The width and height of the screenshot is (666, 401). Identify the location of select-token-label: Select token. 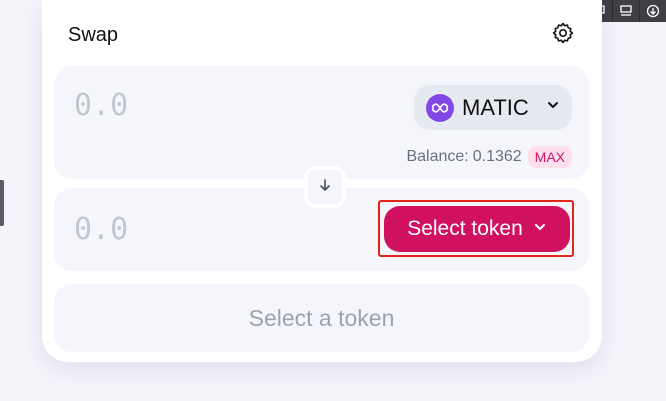
(465, 228).